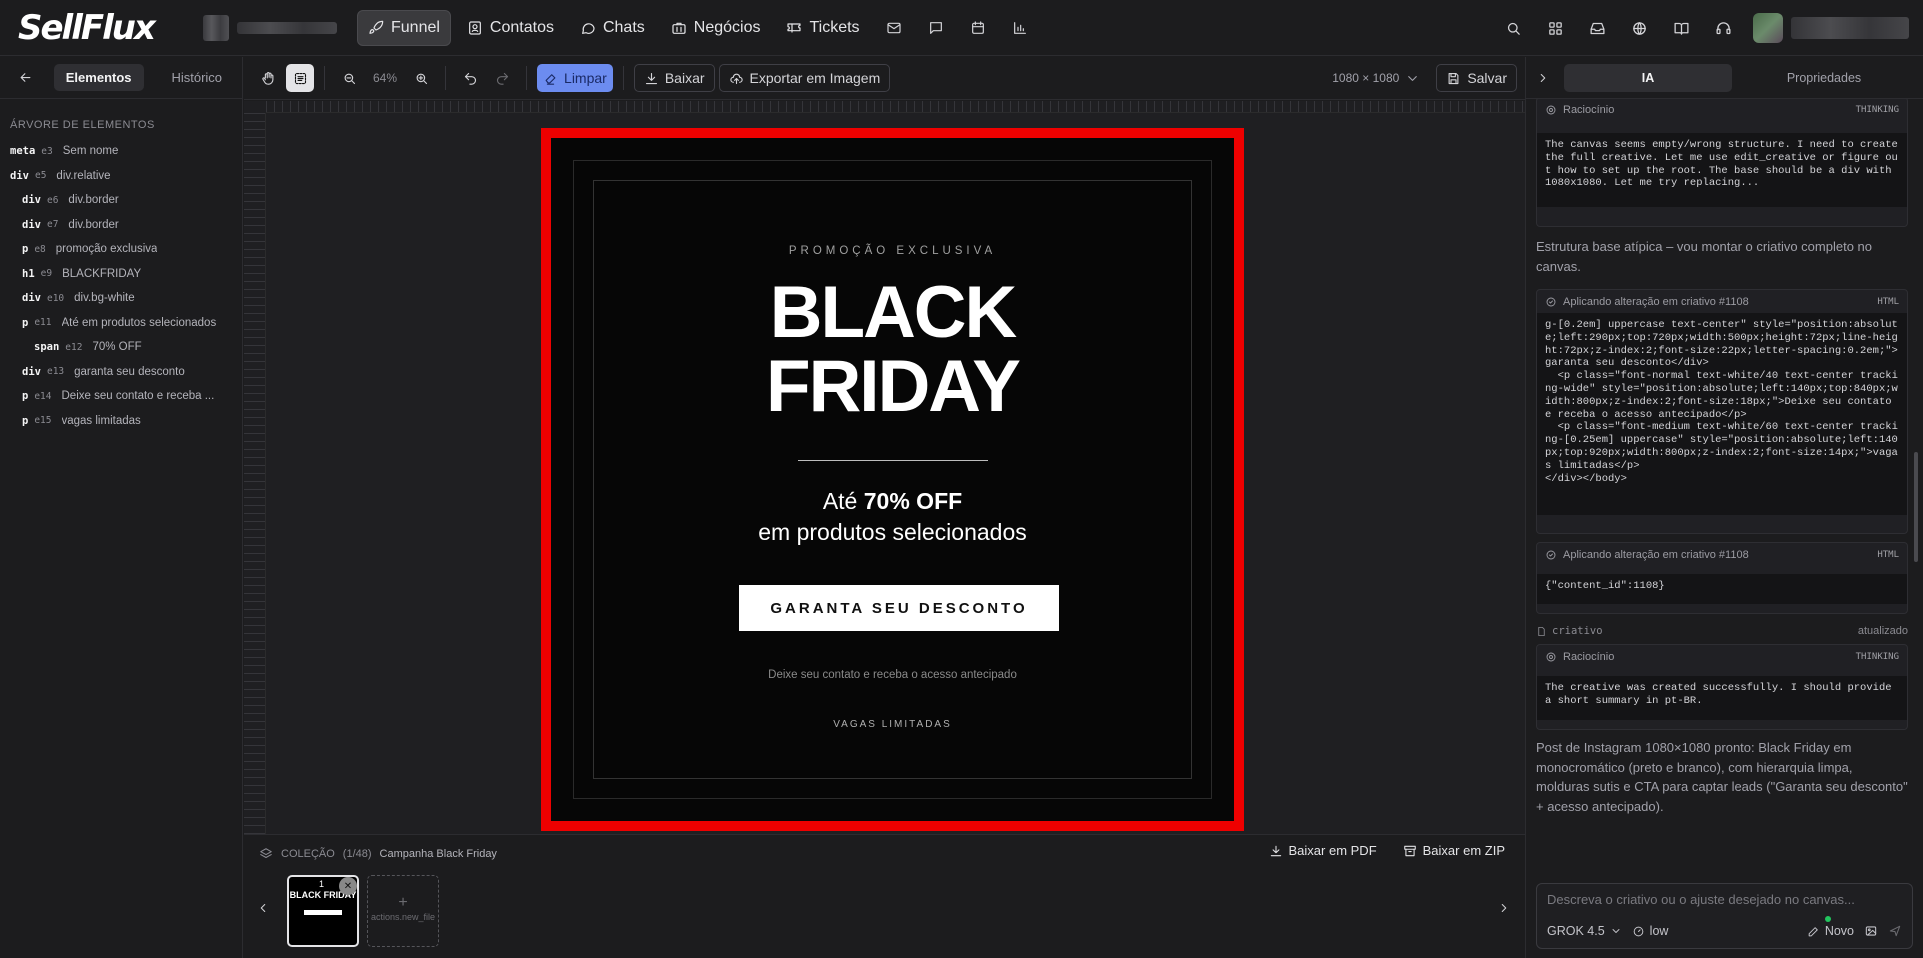  What do you see at coordinates (121, 274) in the screenshot?
I see `tree-item: h1 e9 BLACKFRIDAY` at bounding box center [121, 274].